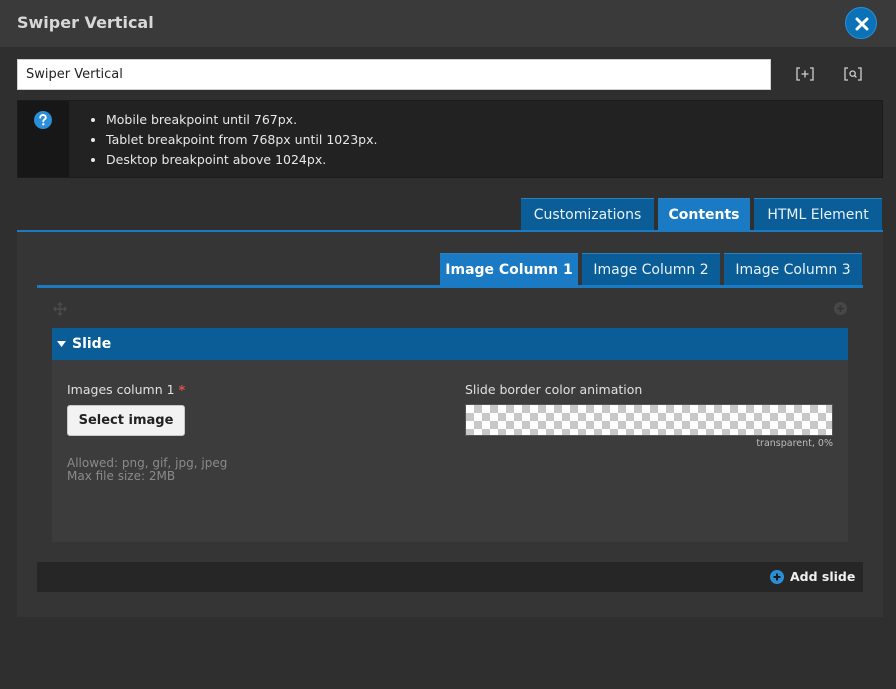  Describe the element at coordinates (126, 420) in the screenshot. I see `select-image-button: Select image` at that location.